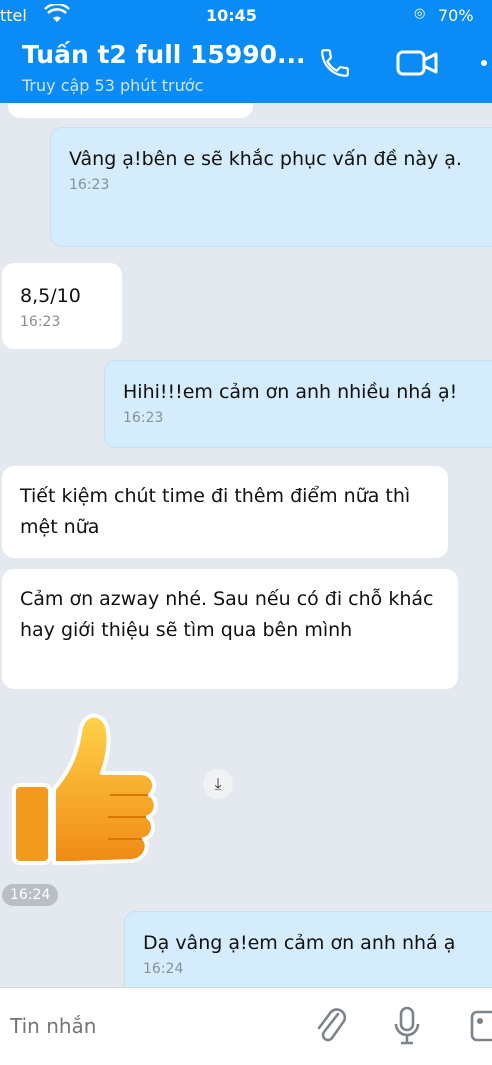  I want to click on message-text: Vâng ạ!bên e sẽ khắc phục vấn đề này ạ., so click(265, 159).